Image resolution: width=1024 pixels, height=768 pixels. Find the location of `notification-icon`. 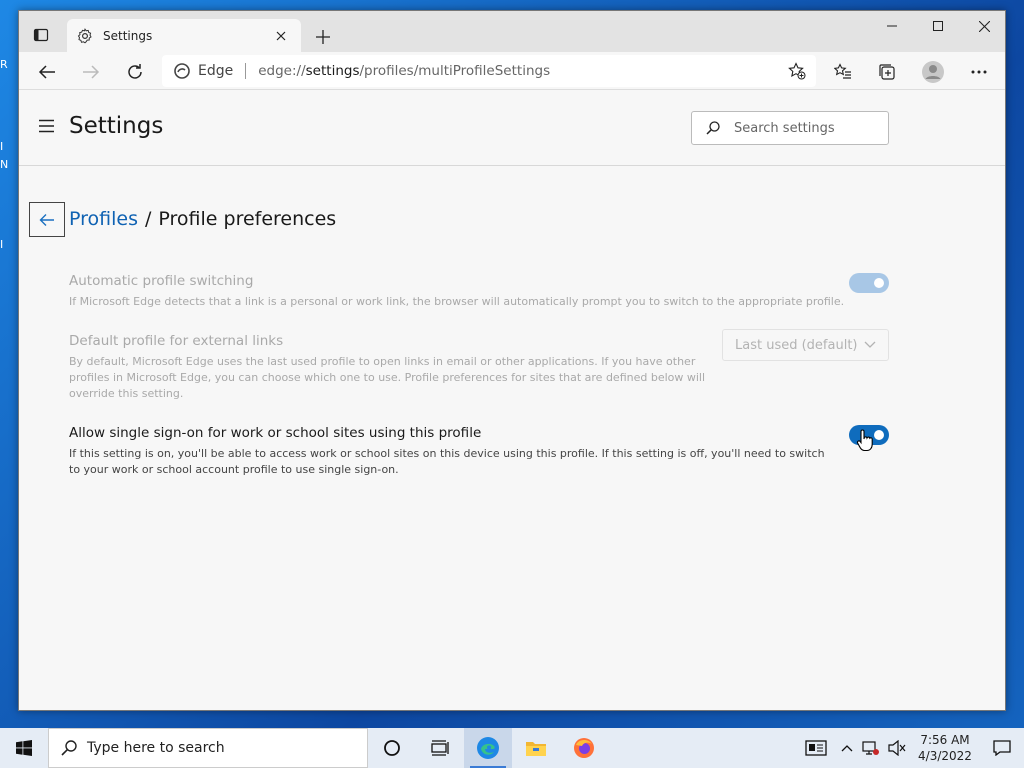

notification-icon is located at coordinates (1002, 748).